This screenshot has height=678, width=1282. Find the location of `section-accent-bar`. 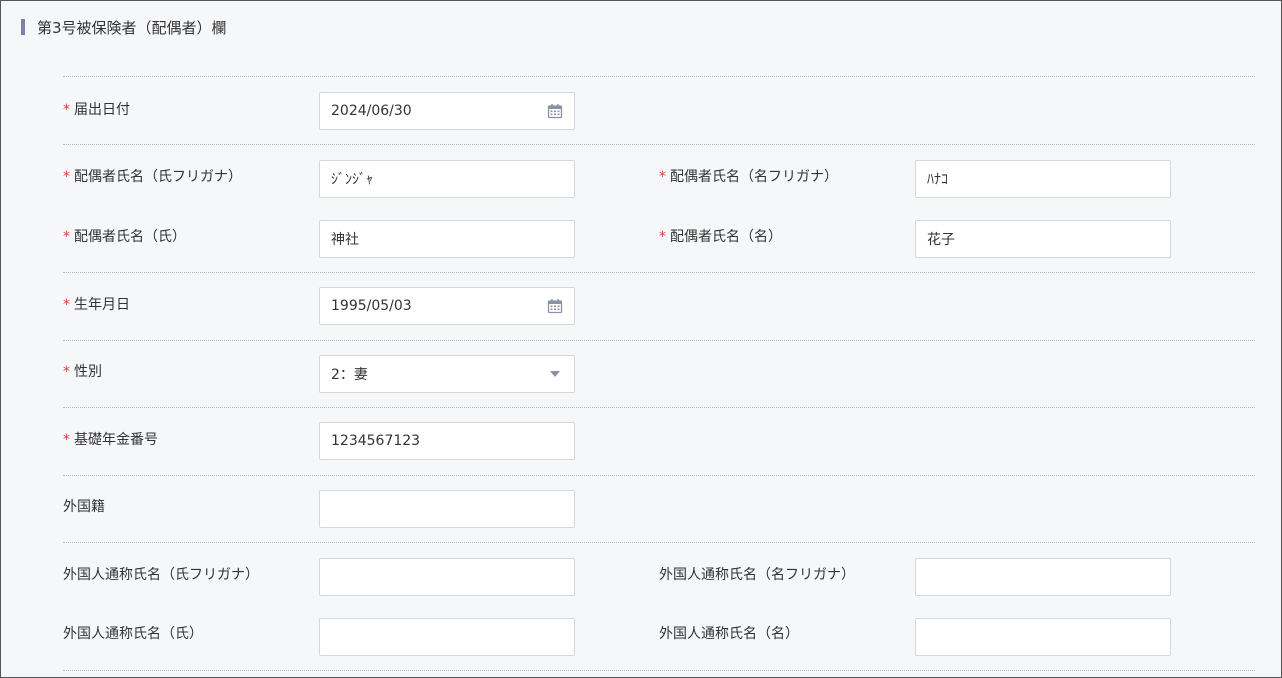

section-accent-bar is located at coordinates (23, 27).